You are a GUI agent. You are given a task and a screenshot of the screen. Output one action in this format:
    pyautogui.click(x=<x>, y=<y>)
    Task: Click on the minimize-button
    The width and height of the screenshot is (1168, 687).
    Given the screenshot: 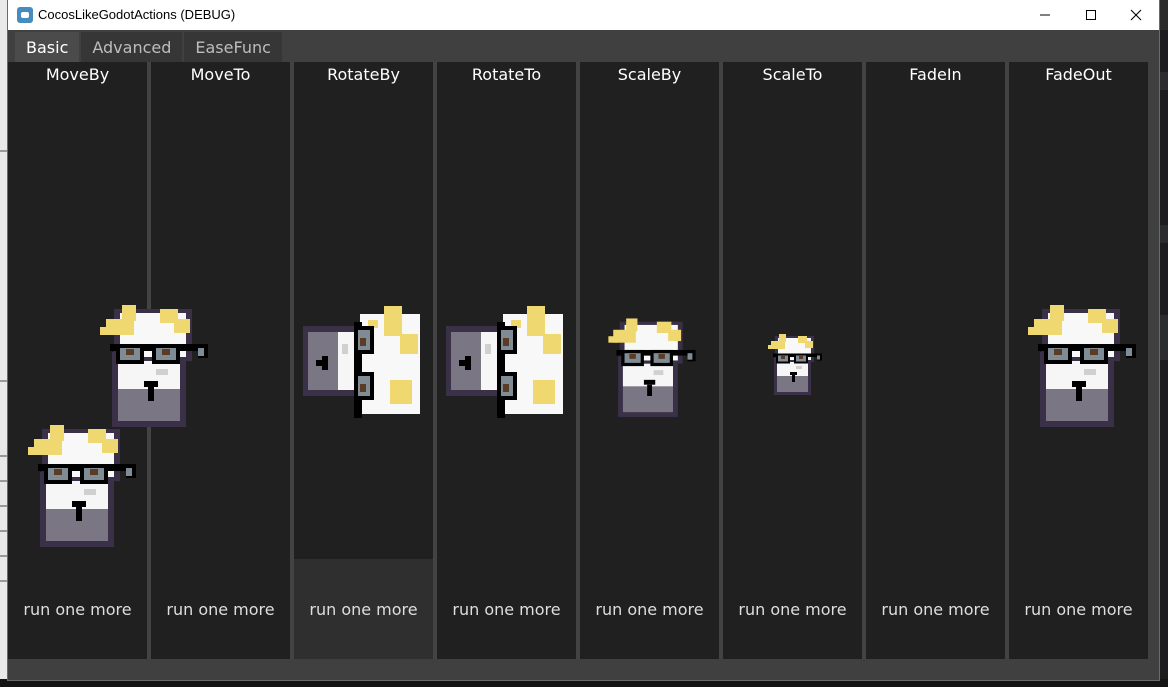 What is the action you would take?
    pyautogui.click(x=1045, y=15)
    